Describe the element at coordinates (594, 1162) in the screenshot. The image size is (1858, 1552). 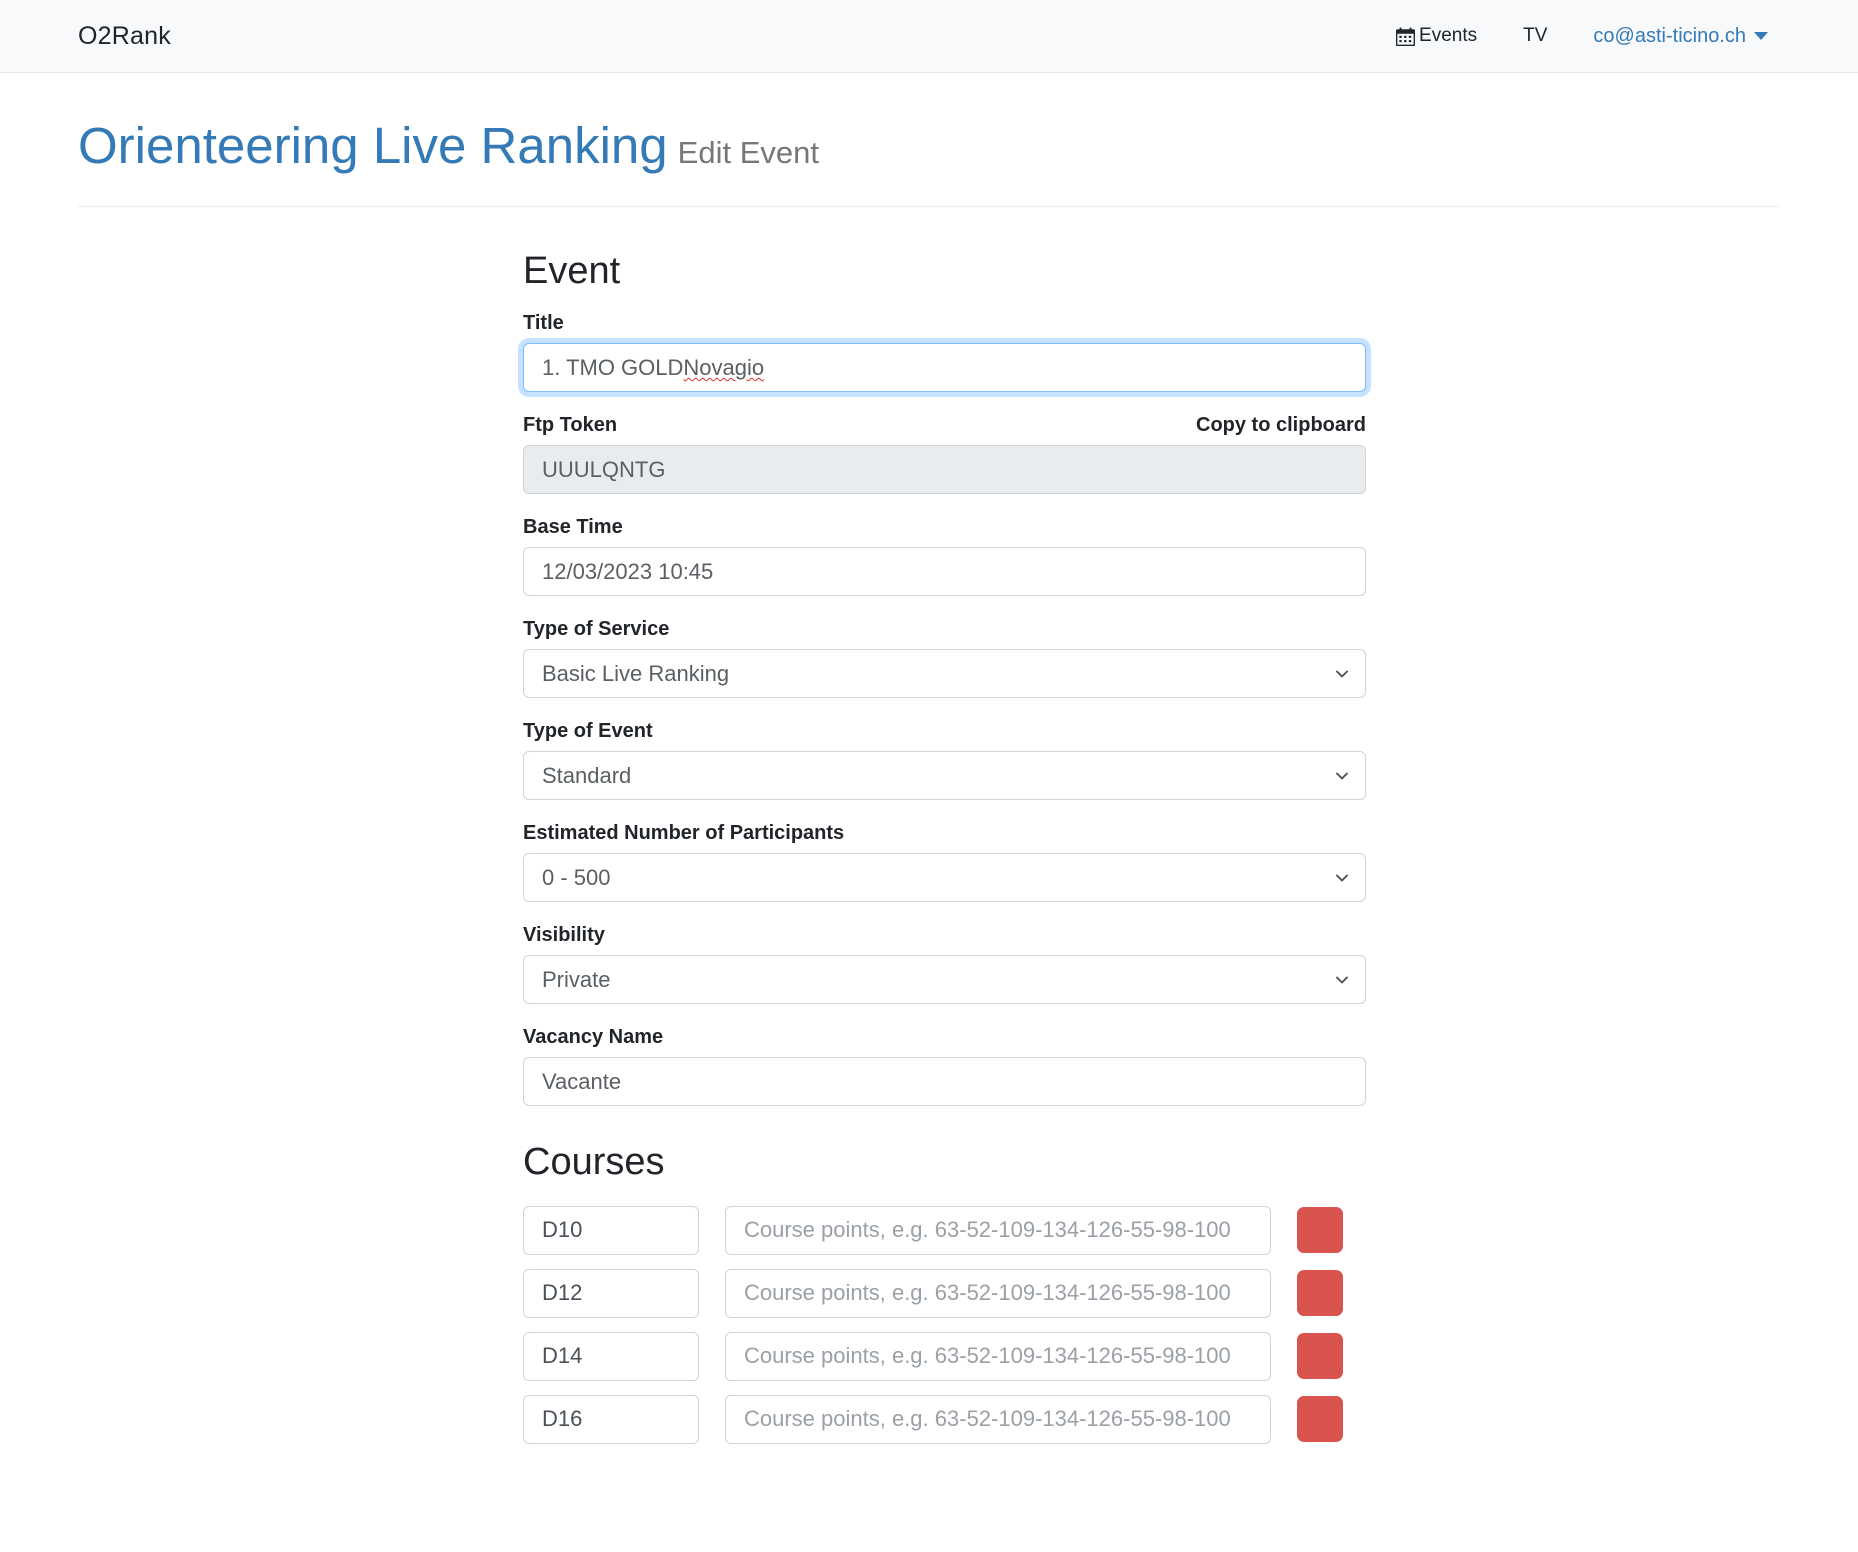
I see `courses-section-heading: Courses` at that location.